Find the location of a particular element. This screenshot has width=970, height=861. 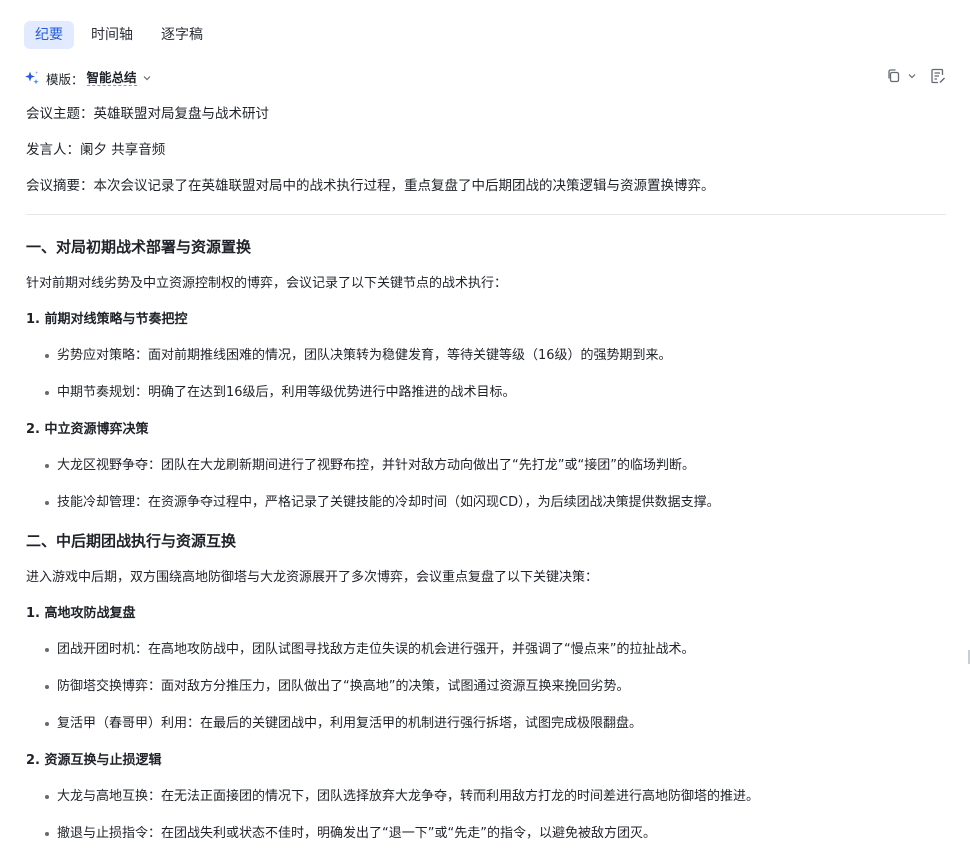

template-label: 模版： is located at coordinates (65, 79).